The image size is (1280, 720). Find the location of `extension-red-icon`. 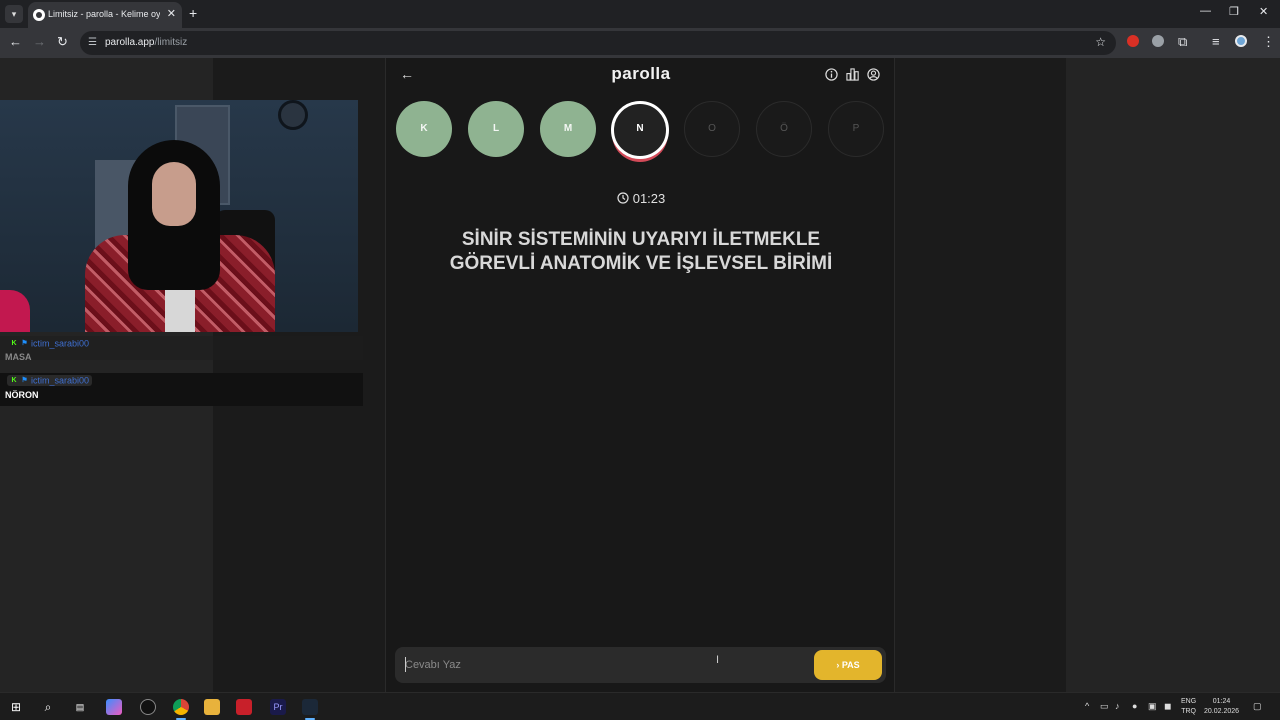

extension-red-icon is located at coordinates (1133, 41).